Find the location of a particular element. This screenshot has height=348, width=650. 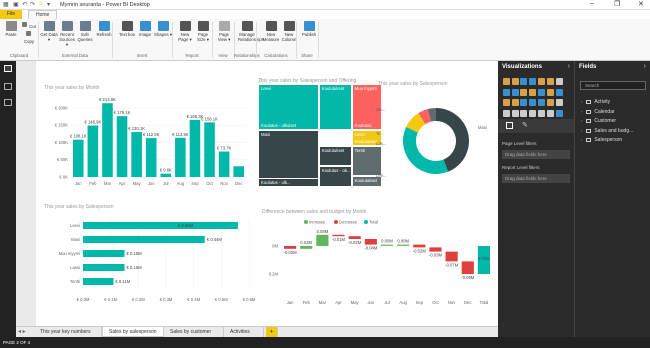

report-filters-drop: Drag data fields here is located at coordinates (536, 178).